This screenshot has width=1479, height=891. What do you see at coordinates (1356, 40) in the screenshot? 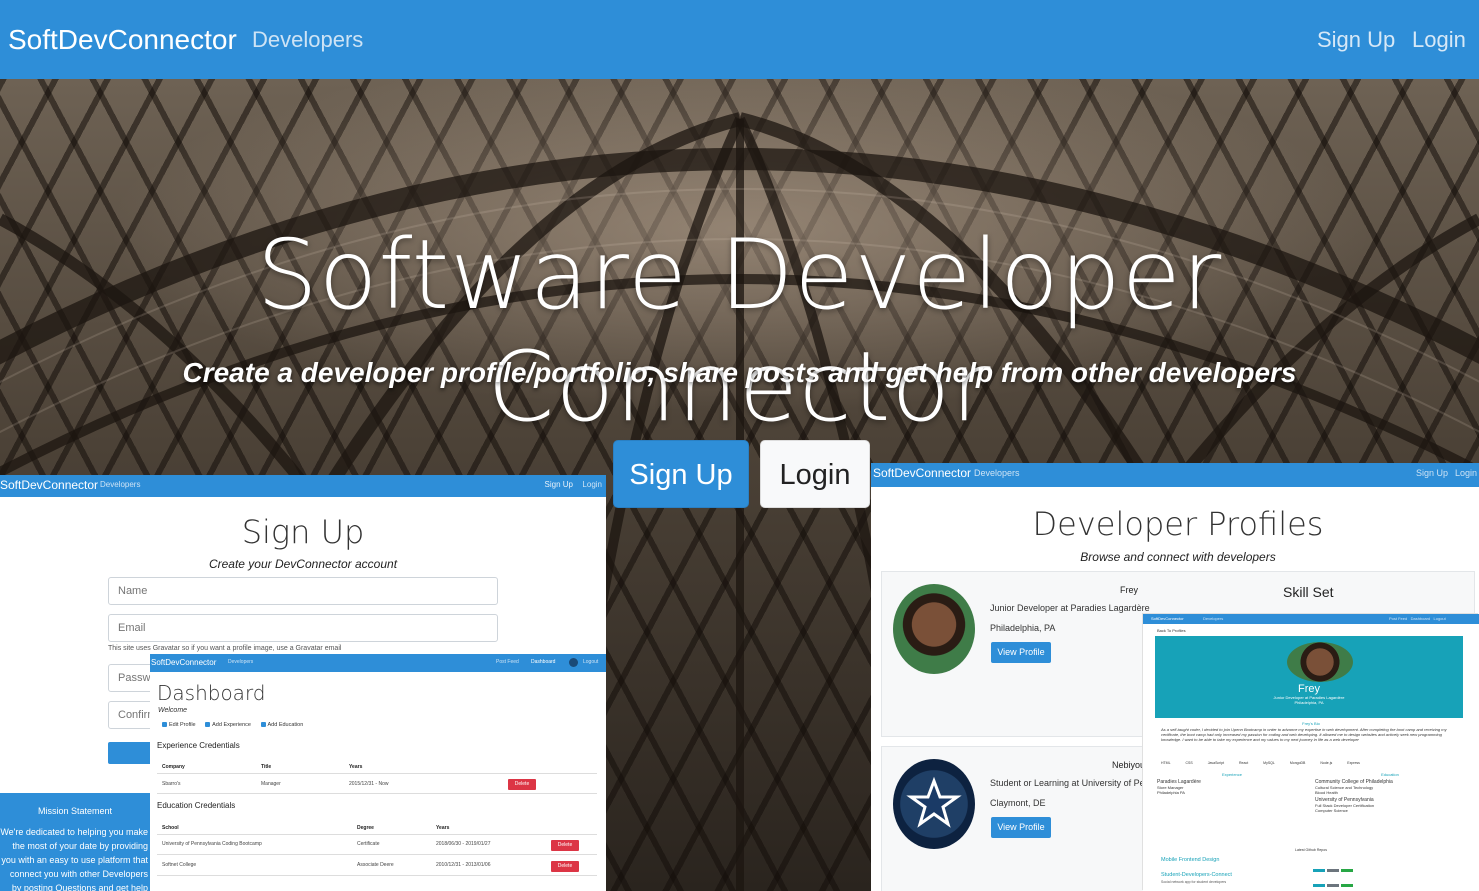
I see `nav-signup-link: Sign Up` at bounding box center [1356, 40].